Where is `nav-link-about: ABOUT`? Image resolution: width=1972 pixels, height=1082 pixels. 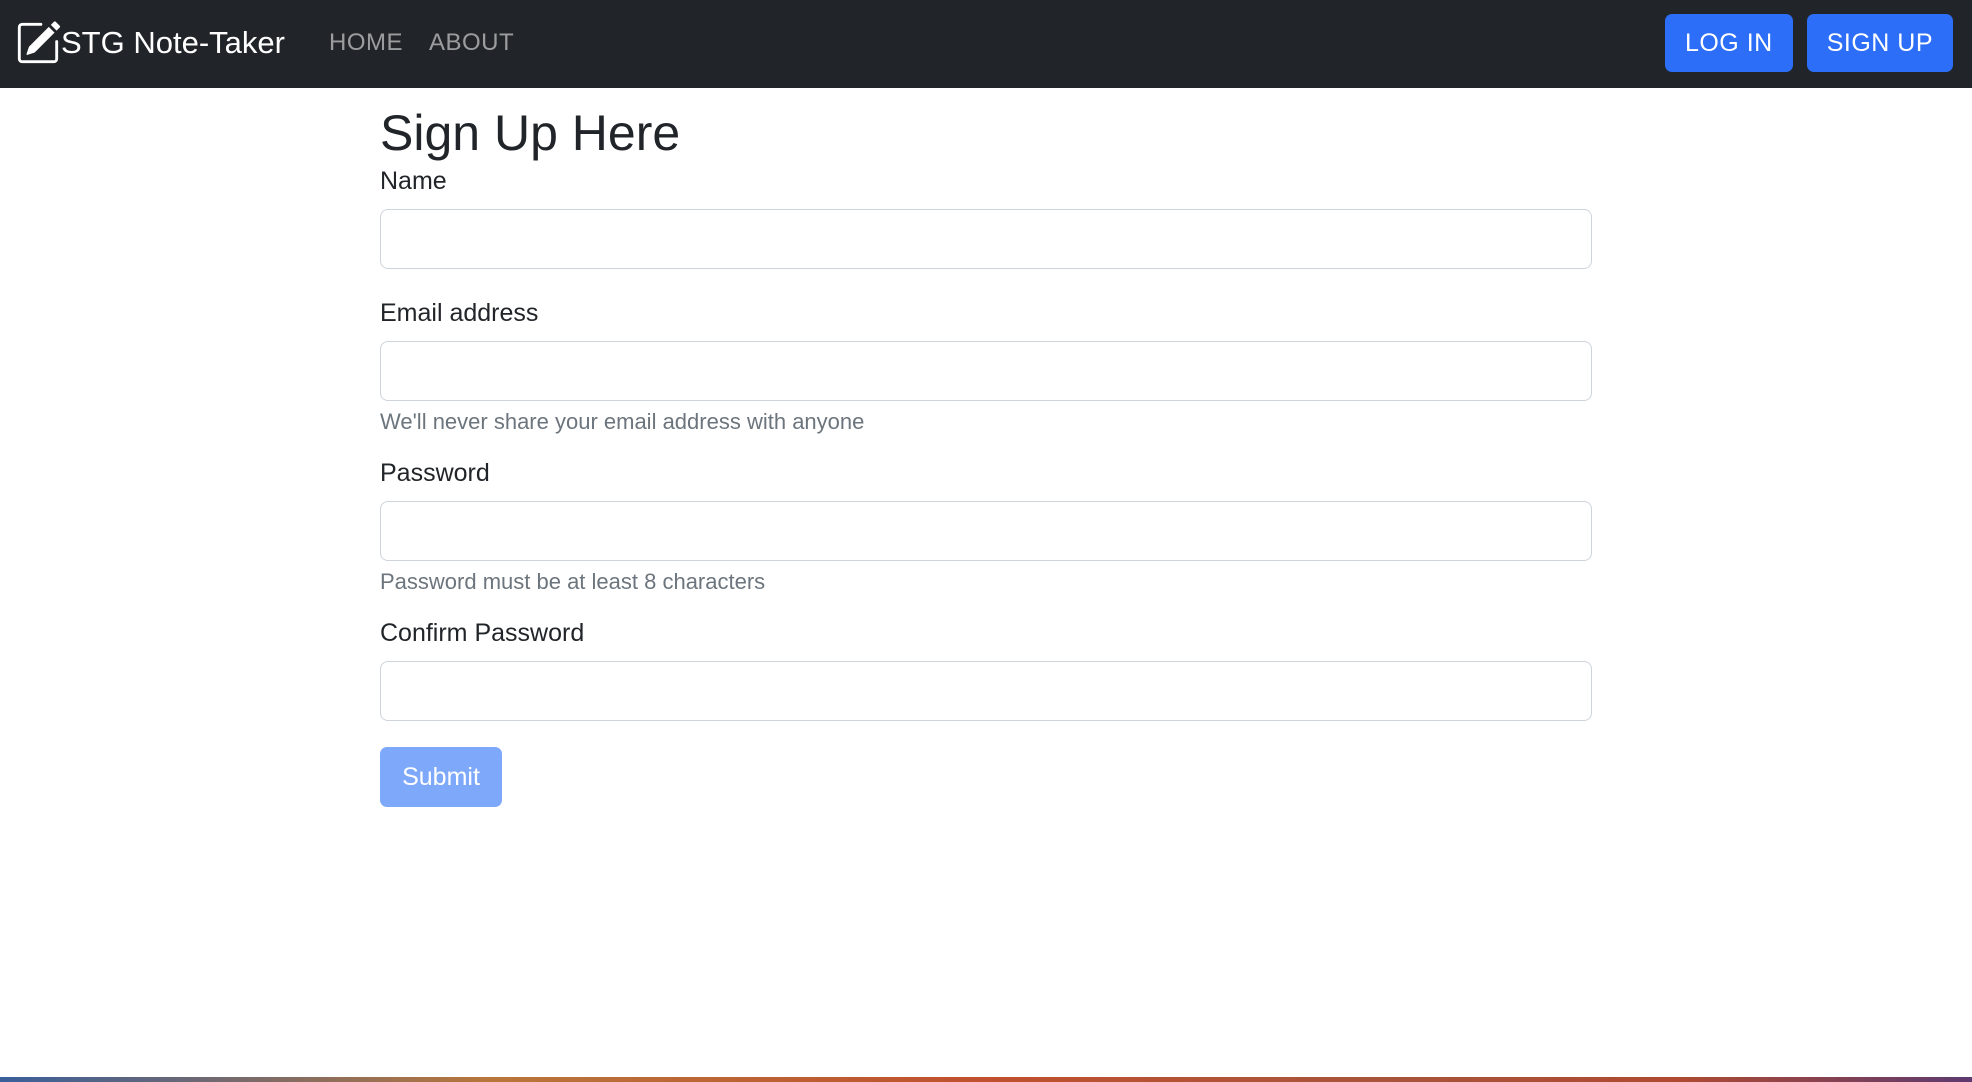 nav-link-about: ABOUT is located at coordinates (471, 43).